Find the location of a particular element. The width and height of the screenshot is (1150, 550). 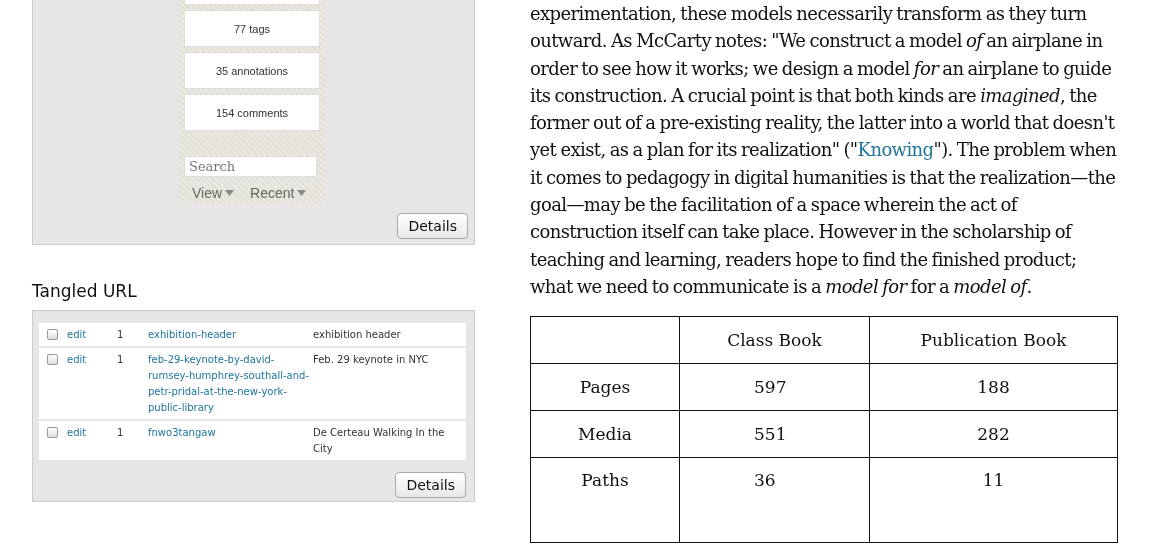

title-text: exhibition header is located at coordinates (357, 335).